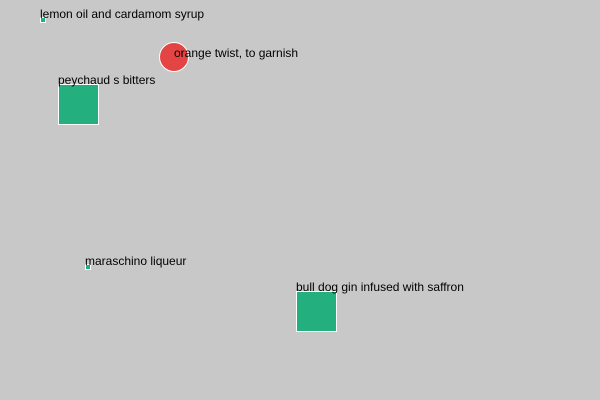 This screenshot has height=400, width=600. I want to click on orange-twist-label: orange twist, to garnish, so click(236, 53).